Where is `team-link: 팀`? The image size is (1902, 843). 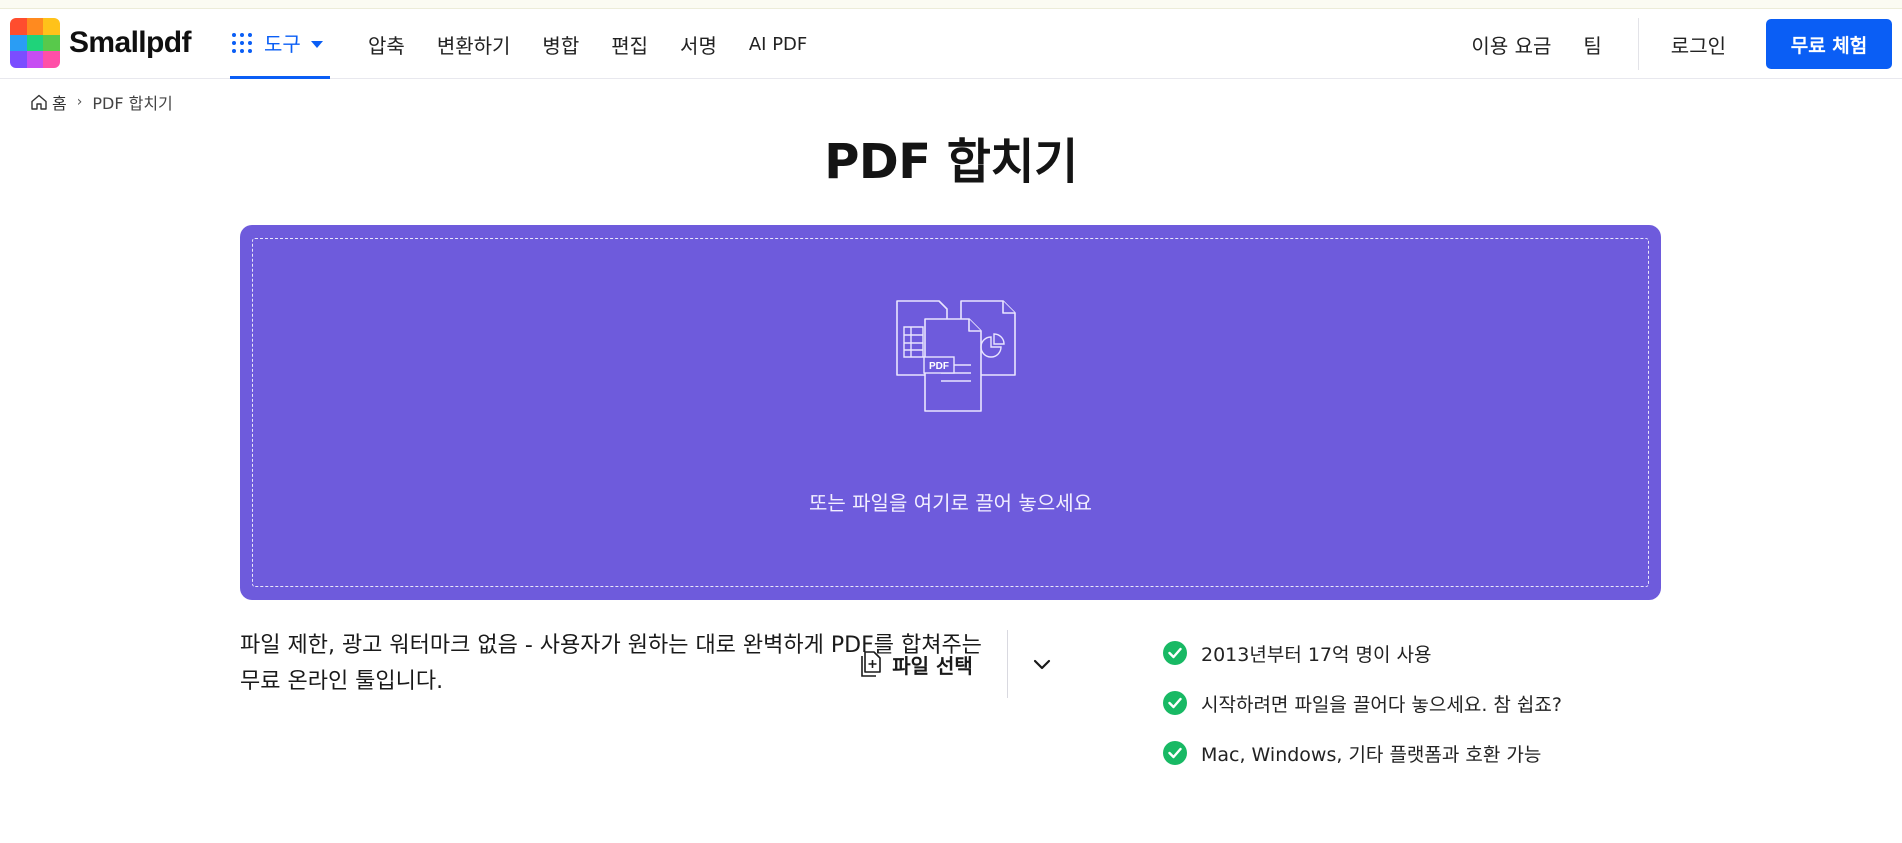
team-link: 팀 is located at coordinates (1592, 44).